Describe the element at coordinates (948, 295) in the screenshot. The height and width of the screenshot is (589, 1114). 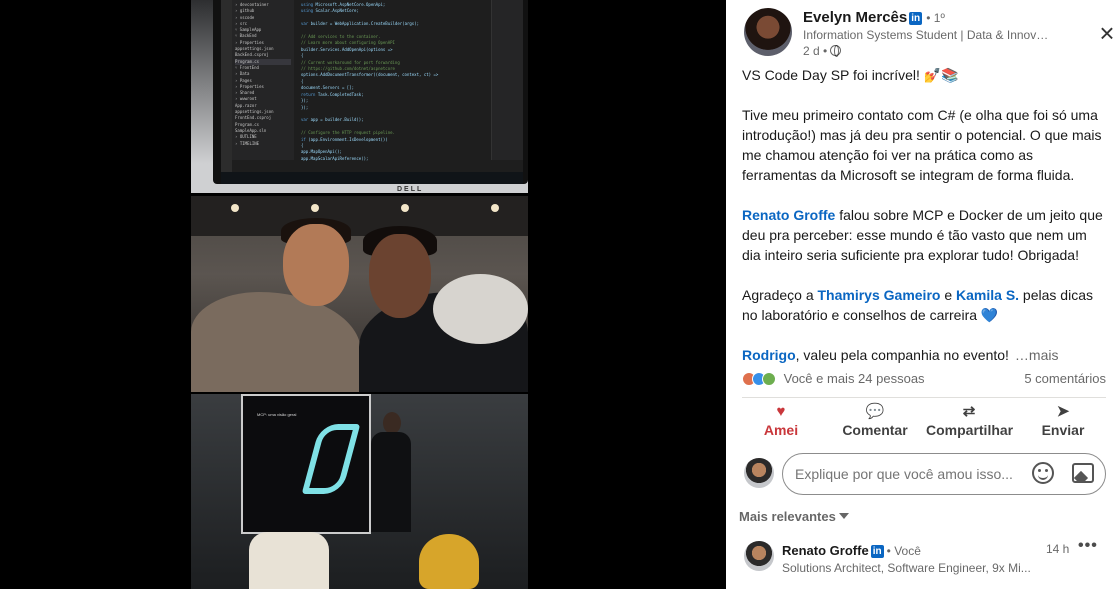
I see `paragraph-4-mid: e` at that location.